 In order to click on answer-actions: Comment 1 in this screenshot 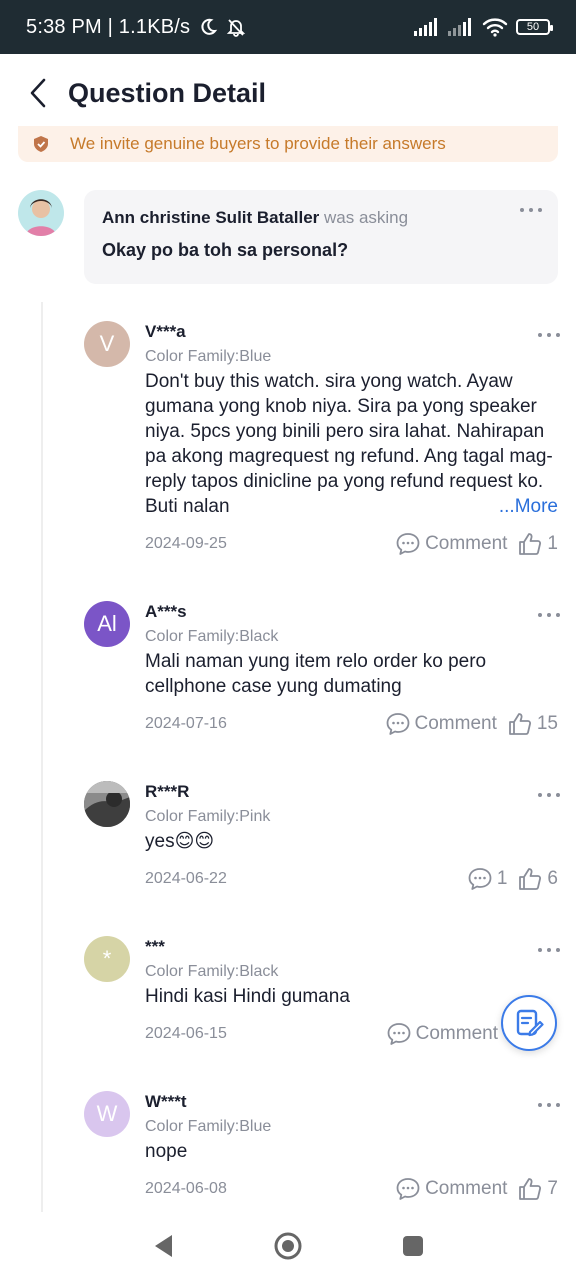, I will do `click(476, 544)`.